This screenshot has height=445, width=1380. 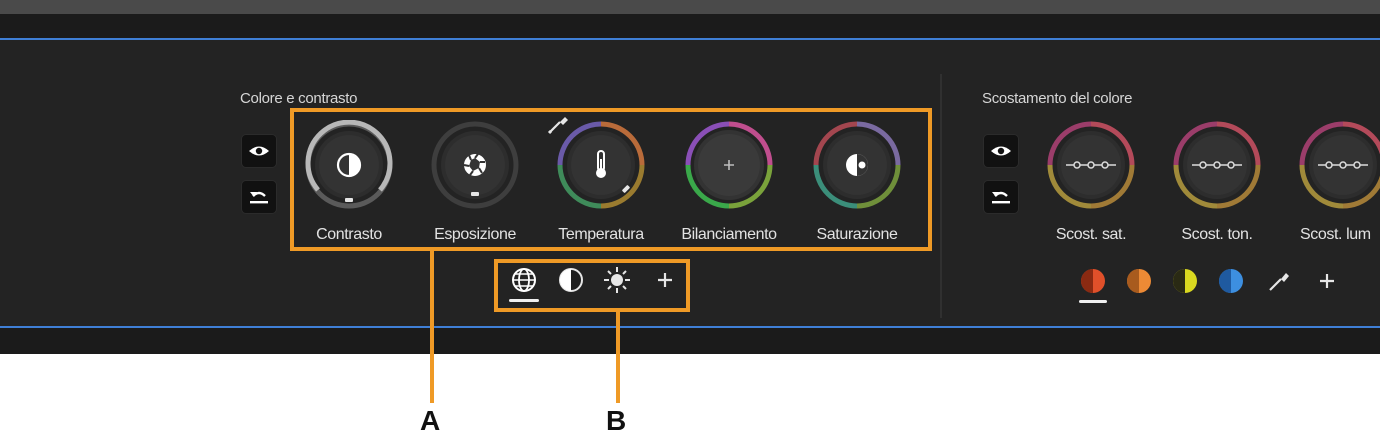 I want to click on add-swatch-plus-icon, so click(x=1327, y=281).